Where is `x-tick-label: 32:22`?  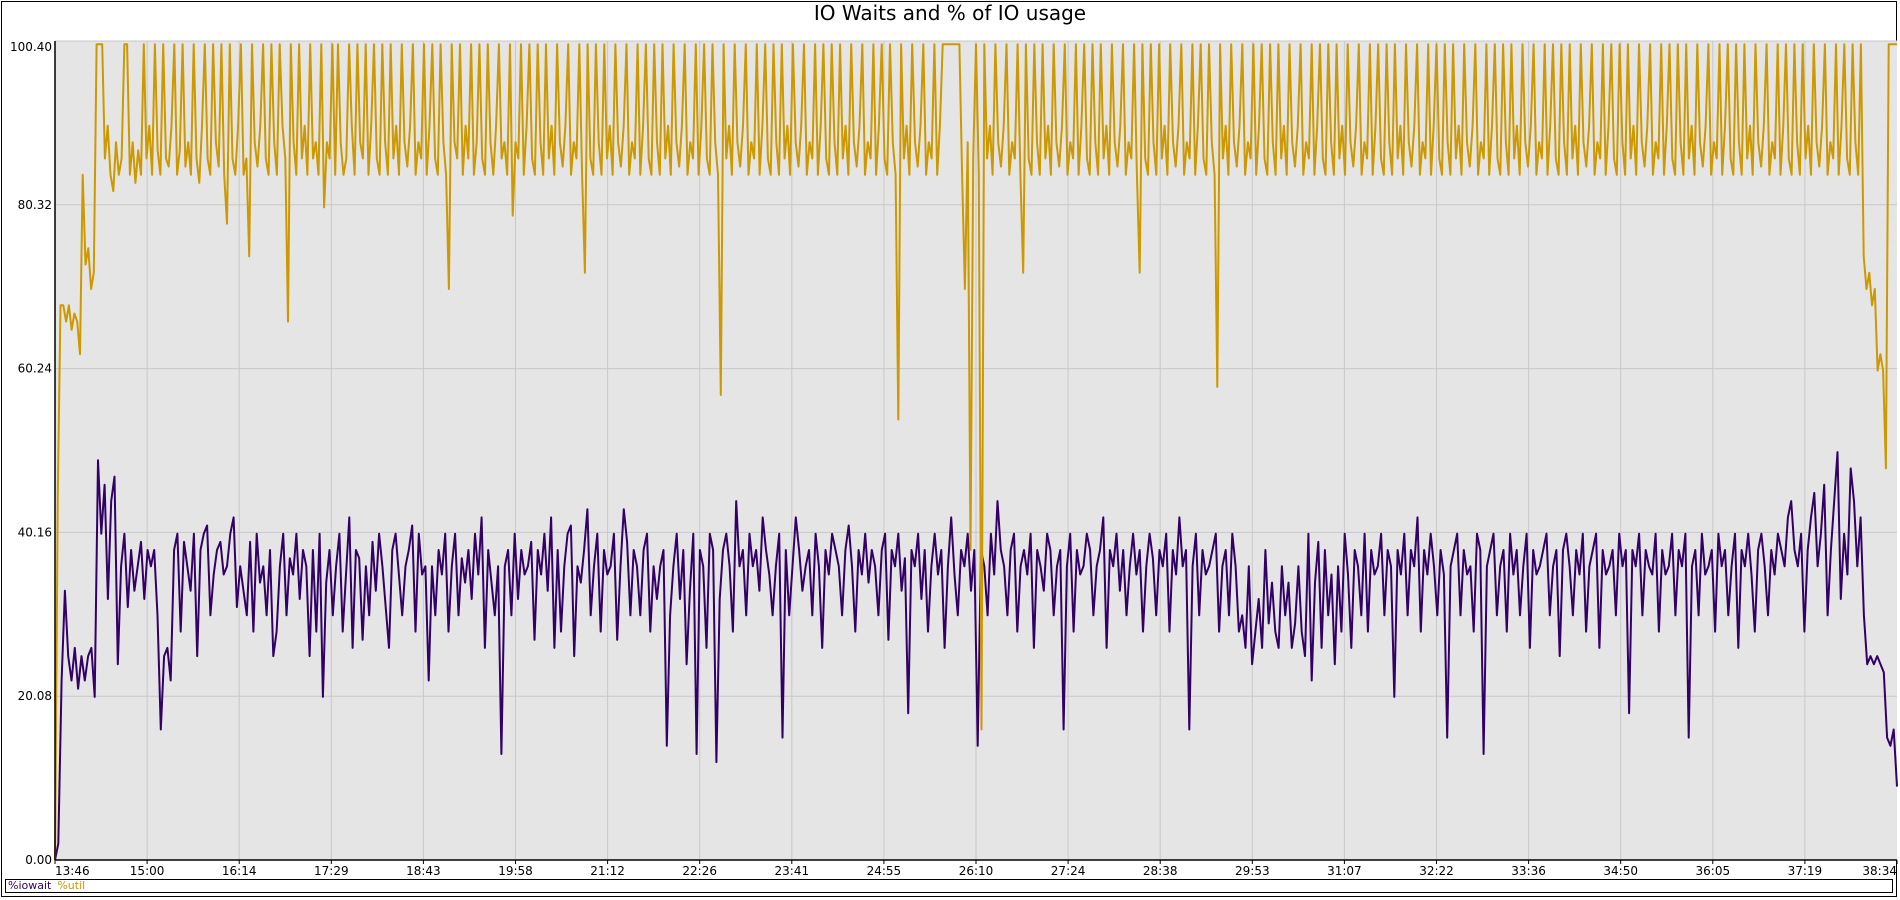 x-tick-label: 32:22 is located at coordinates (1436, 871).